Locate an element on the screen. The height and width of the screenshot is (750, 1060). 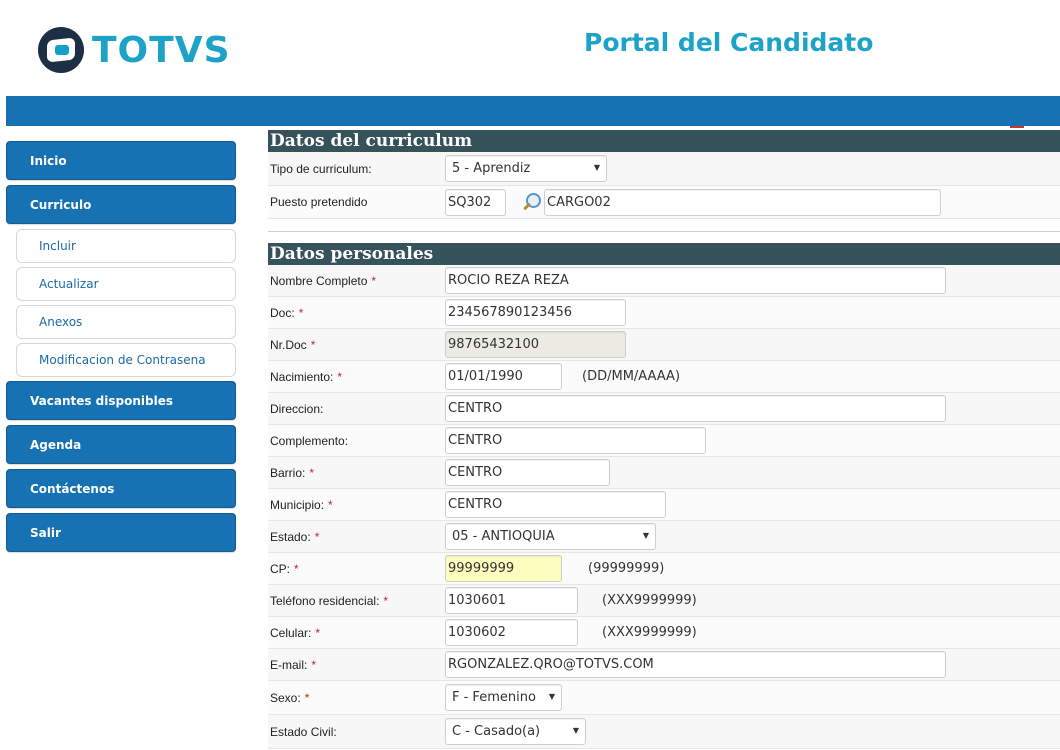
doc-label: Doc: * is located at coordinates (356, 313).